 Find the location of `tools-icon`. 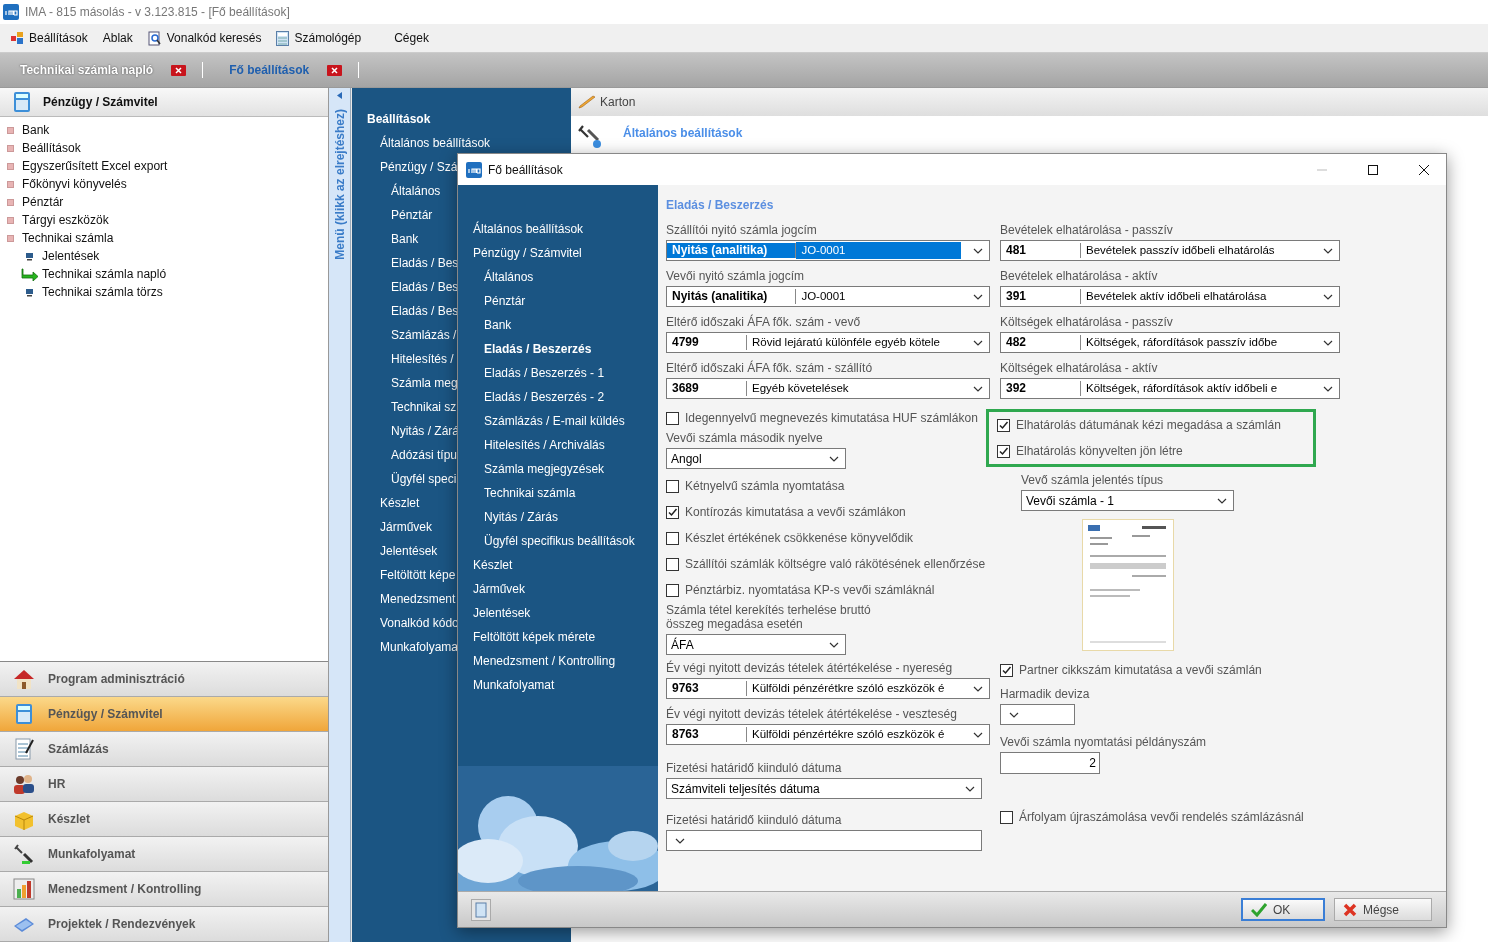

tools-icon is located at coordinates (24, 854).